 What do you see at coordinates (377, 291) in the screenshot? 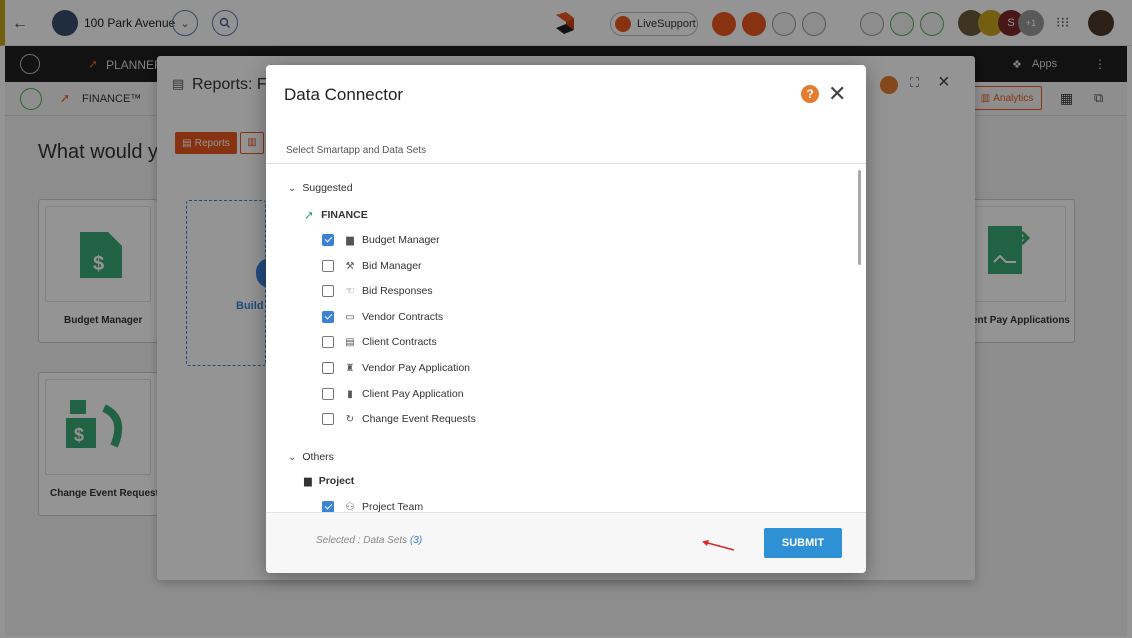
I see `dataset-bid-responses: ☜ Bid Responses` at bounding box center [377, 291].